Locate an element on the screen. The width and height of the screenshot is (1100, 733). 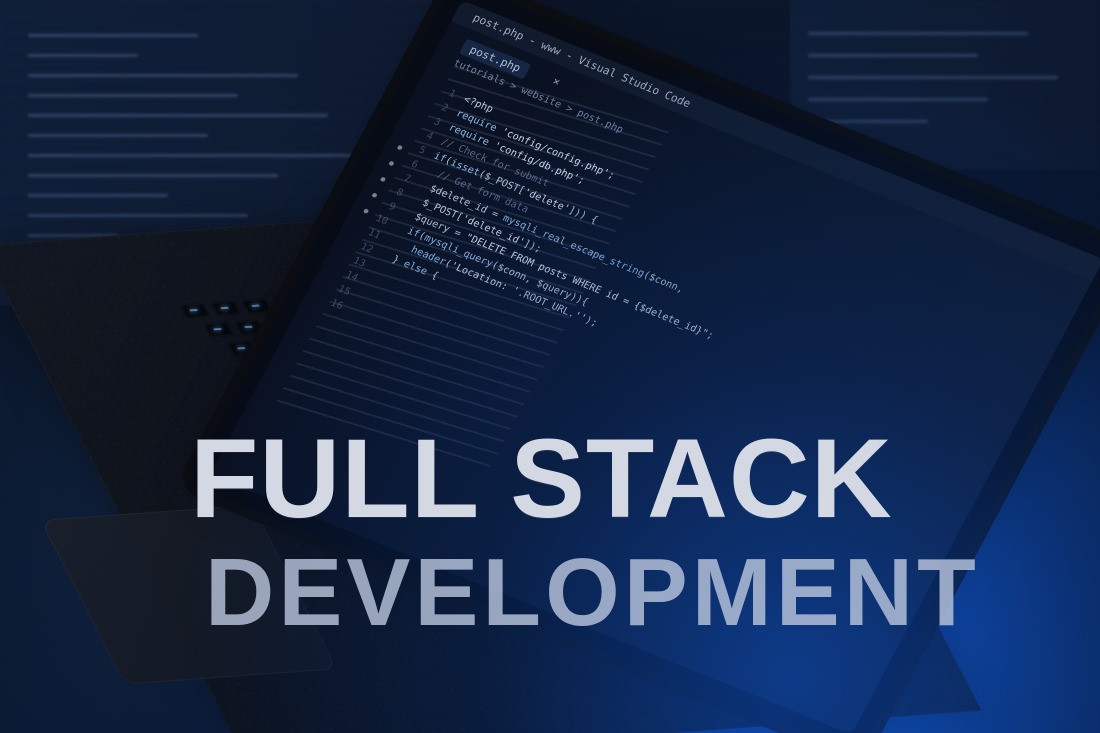
headline-primary: FULL STACK is located at coordinates (541, 478).